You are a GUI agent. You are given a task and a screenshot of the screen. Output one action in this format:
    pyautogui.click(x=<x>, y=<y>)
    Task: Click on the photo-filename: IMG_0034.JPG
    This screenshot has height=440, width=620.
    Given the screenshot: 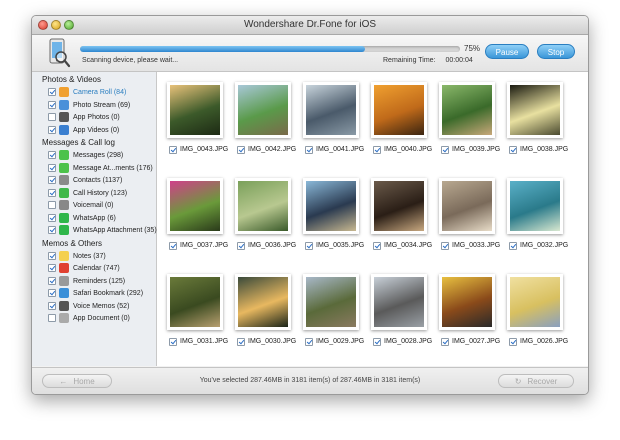 What is the action you would take?
    pyautogui.click(x=408, y=245)
    